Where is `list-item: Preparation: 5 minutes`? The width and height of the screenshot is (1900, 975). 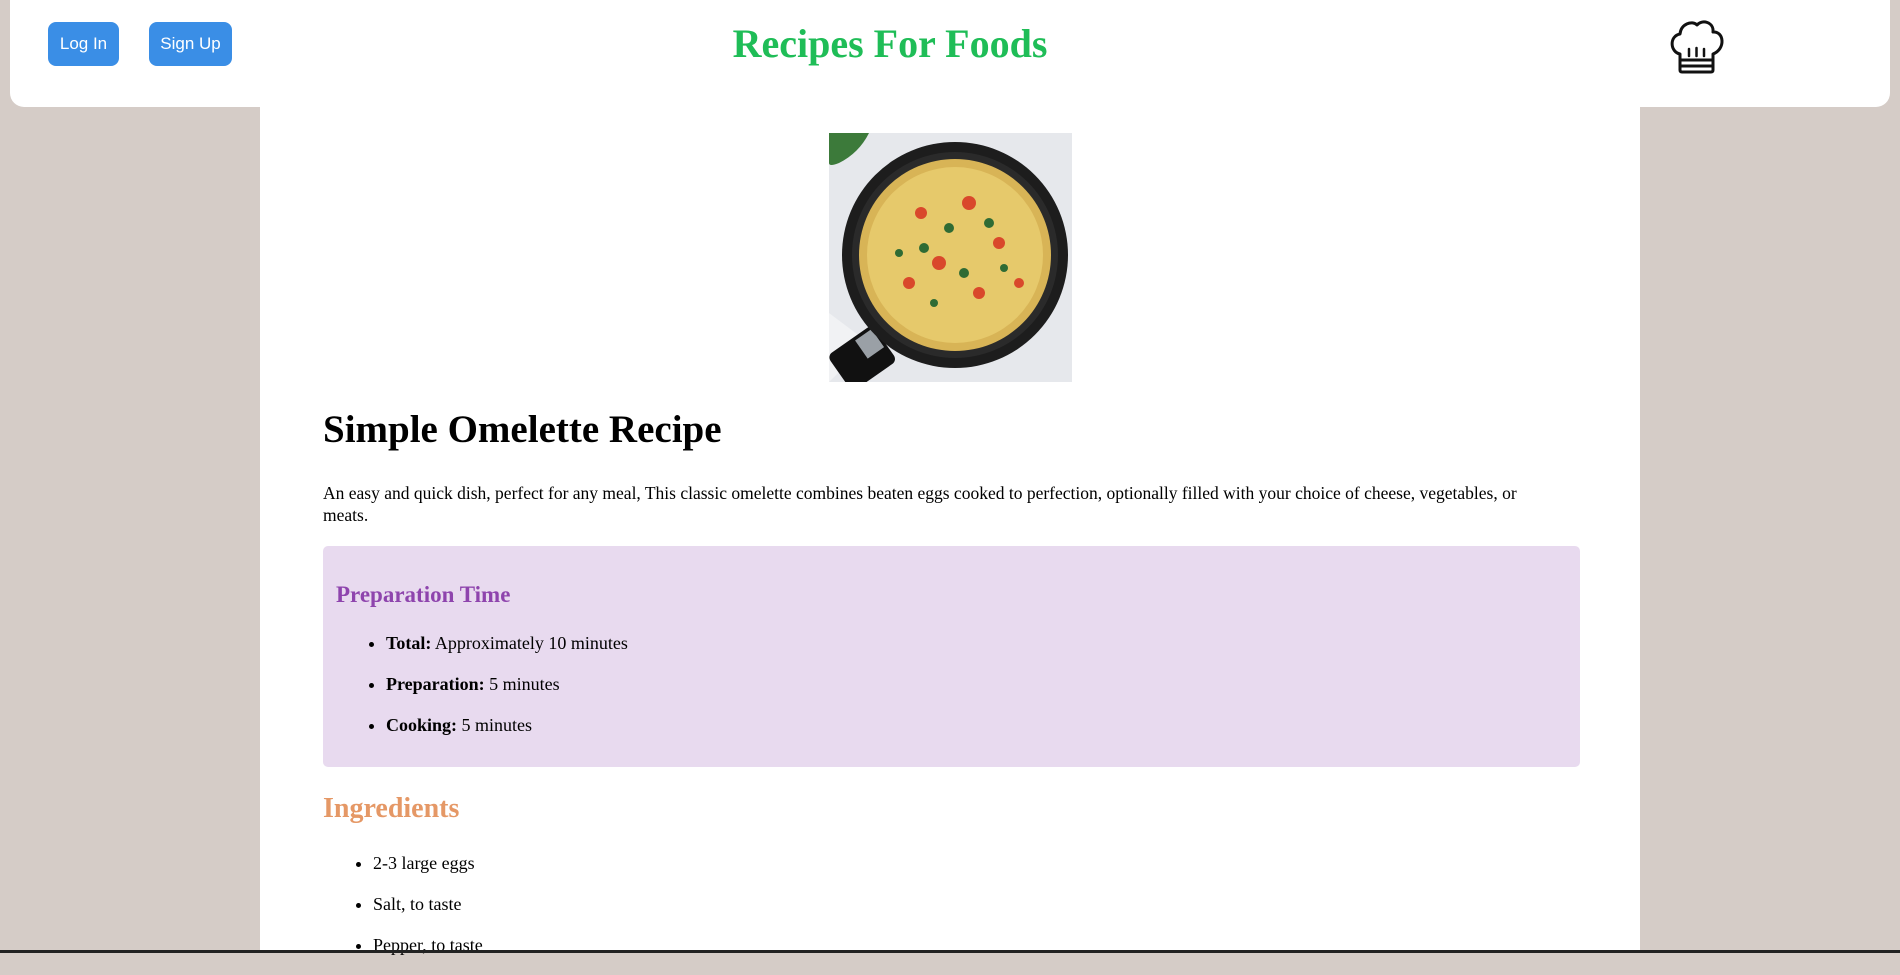 list-item: Preparation: 5 minutes is located at coordinates (507, 693).